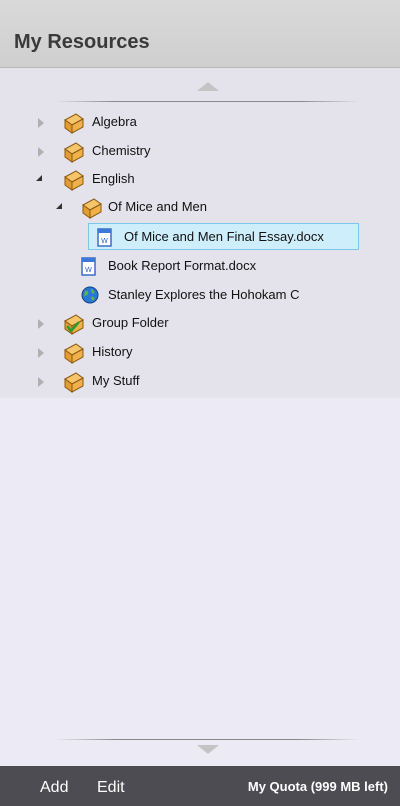  What do you see at coordinates (208, 749) in the screenshot?
I see `scroll-down-arrow-icon` at bounding box center [208, 749].